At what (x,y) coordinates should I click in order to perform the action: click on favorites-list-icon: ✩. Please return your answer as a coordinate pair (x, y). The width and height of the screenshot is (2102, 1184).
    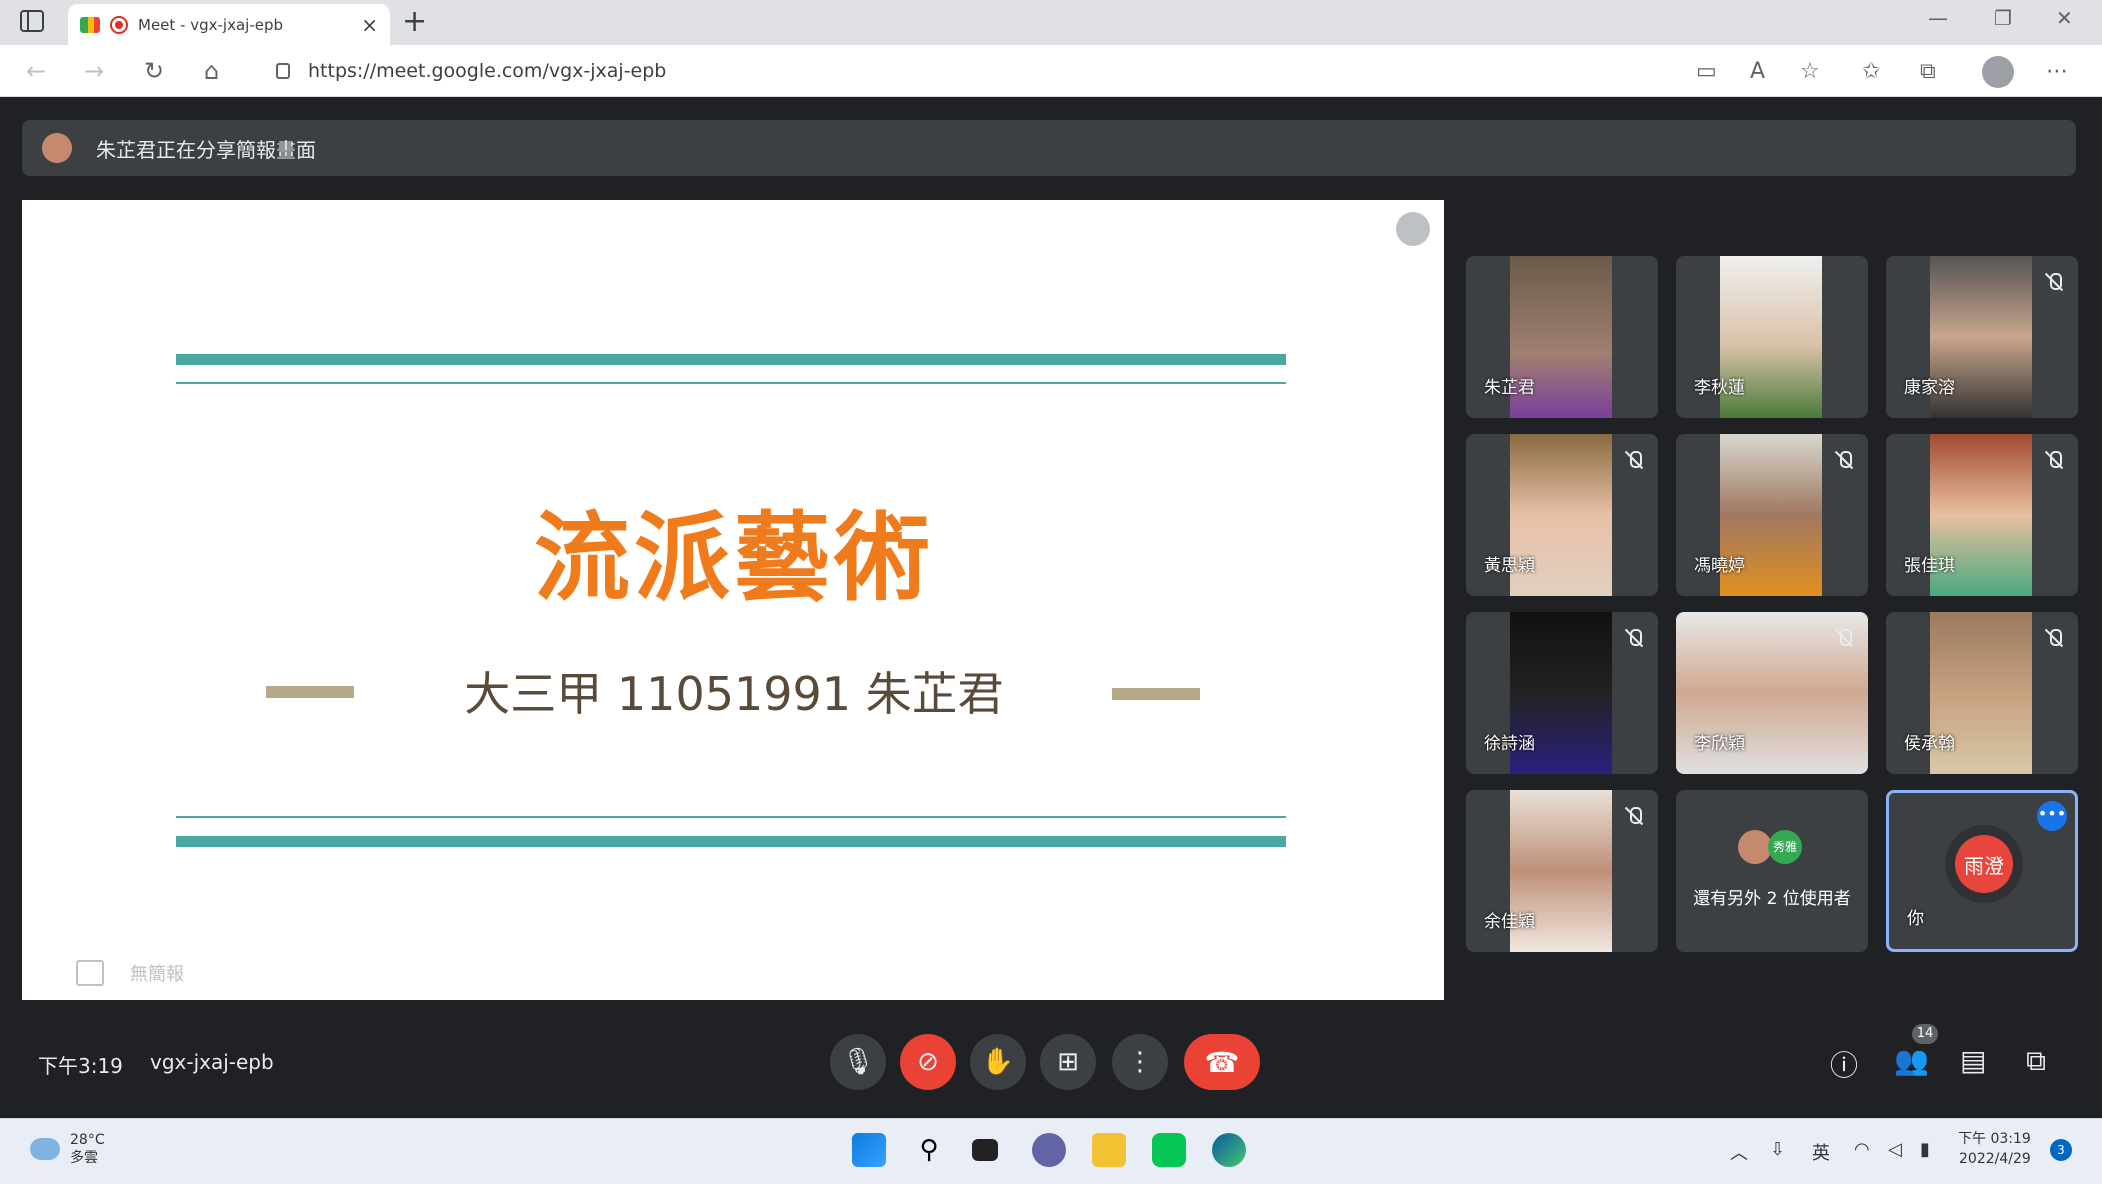
    Looking at the image, I should click on (1871, 71).